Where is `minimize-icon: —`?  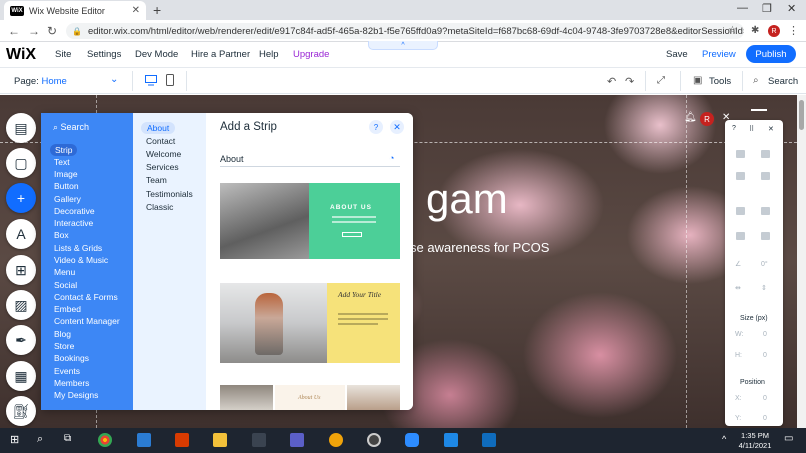 minimize-icon: — is located at coordinates (742, 8).